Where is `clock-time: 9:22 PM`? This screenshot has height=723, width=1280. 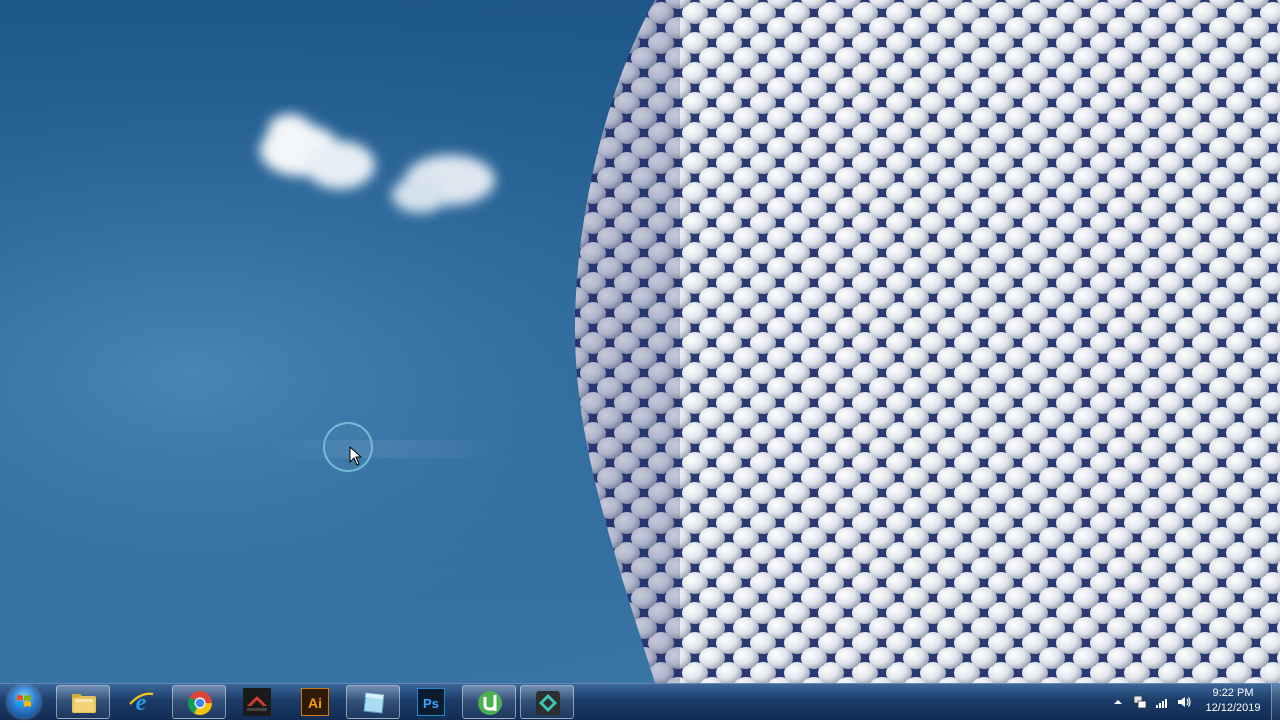
clock-time: 9:22 PM is located at coordinates (1233, 693).